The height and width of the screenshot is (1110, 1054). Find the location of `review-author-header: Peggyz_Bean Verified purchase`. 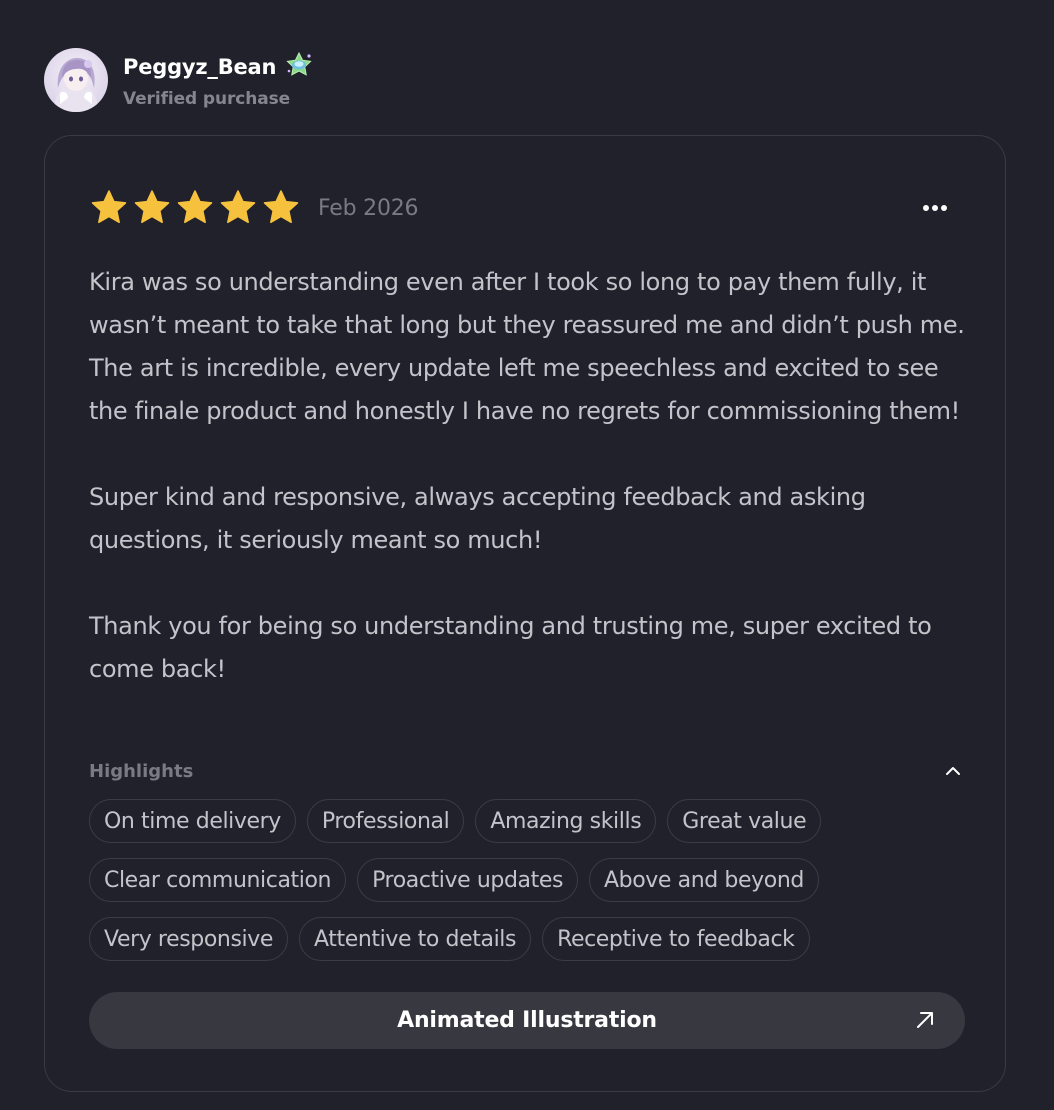

review-author-header: Peggyz_Bean Verified purchase is located at coordinates (179, 80).